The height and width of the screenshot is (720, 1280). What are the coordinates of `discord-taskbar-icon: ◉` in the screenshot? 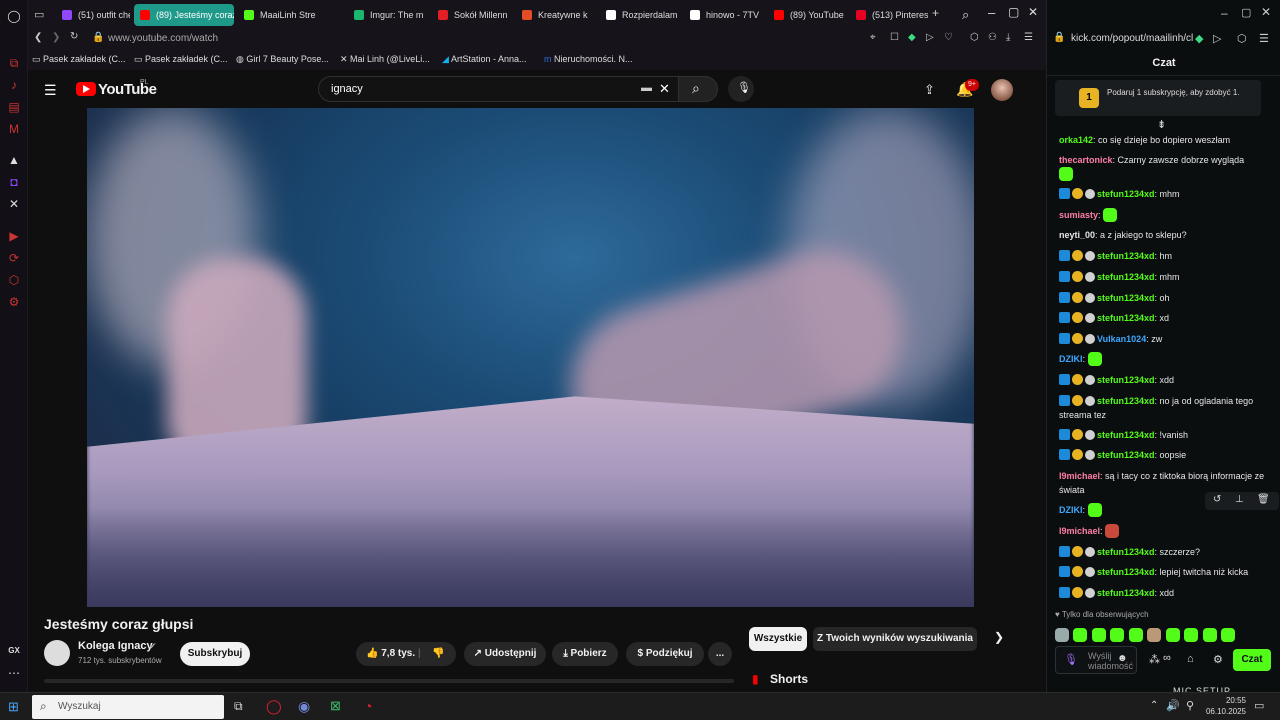 It's located at (304, 706).